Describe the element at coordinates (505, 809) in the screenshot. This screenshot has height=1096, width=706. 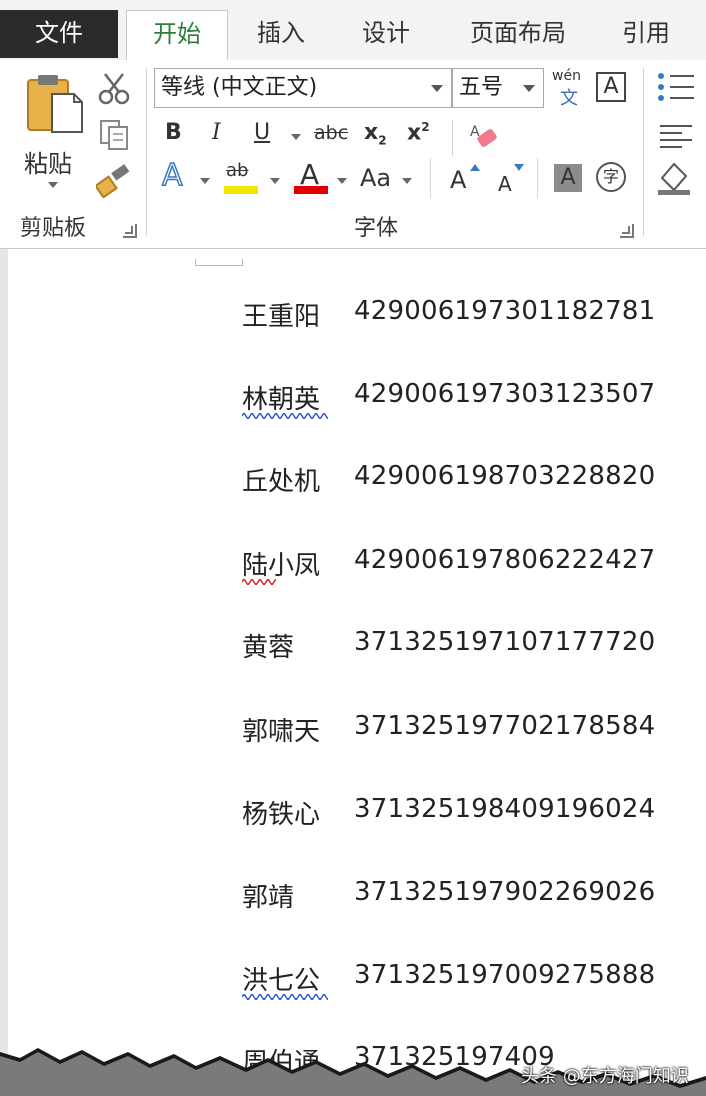
I see `id-number: 371325198409196024` at that location.